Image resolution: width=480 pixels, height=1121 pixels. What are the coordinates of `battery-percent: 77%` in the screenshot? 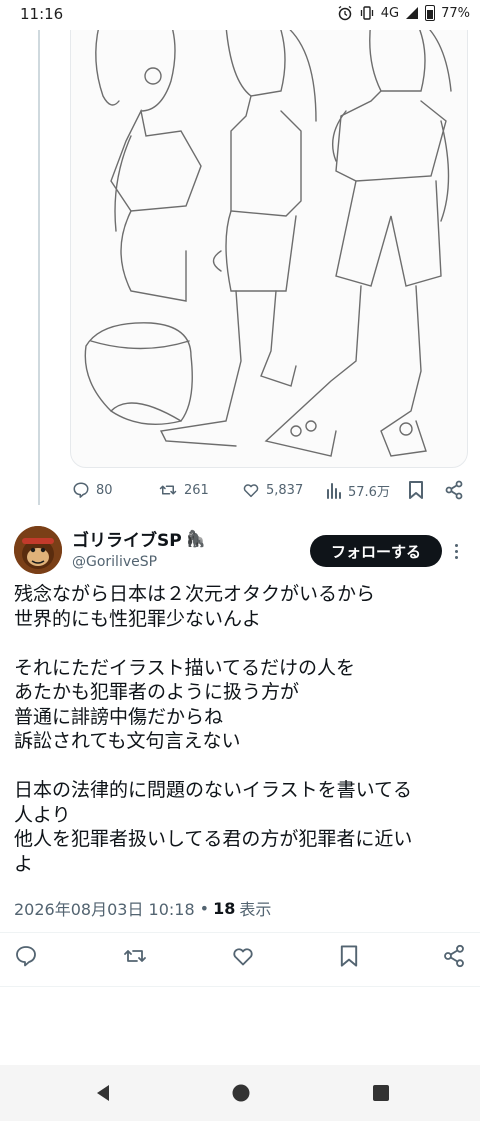 It's located at (455, 13).